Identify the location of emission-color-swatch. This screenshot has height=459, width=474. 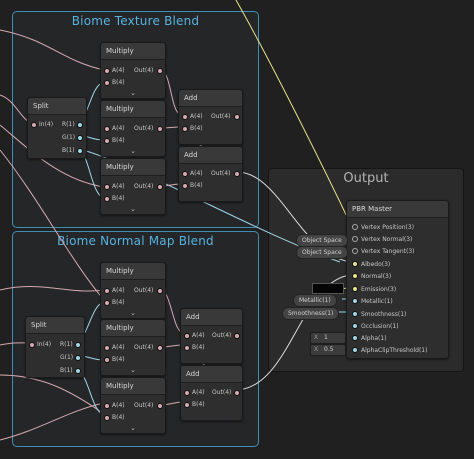
(328, 288).